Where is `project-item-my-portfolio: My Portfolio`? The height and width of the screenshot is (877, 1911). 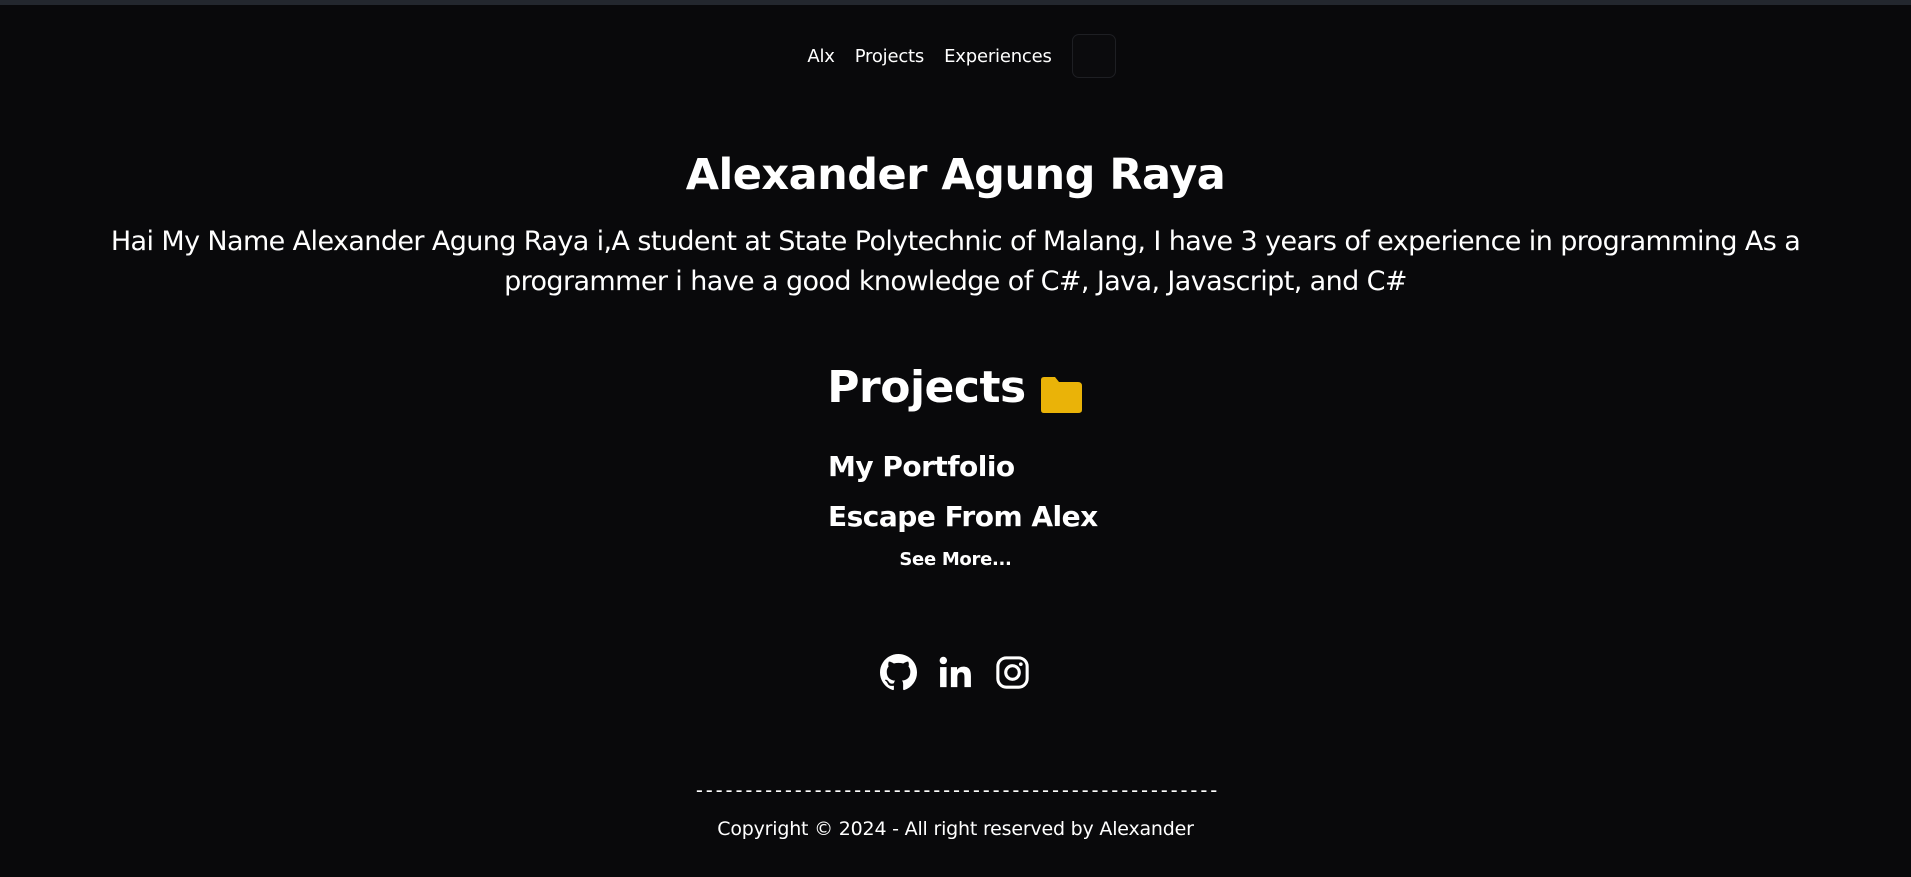 project-item-my-portfolio: My Portfolio is located at coordinates (963, 471).